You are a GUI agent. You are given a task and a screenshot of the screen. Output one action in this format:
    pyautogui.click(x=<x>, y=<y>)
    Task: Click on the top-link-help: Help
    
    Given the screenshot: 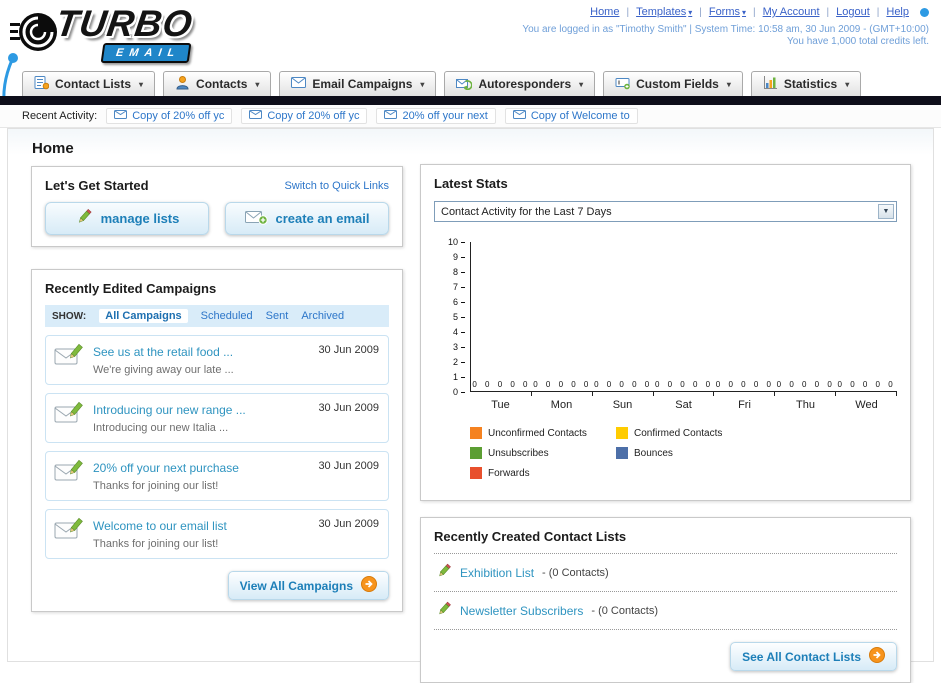 What is the action you would take?
    pyautogui.click(x=897, y=12)
    